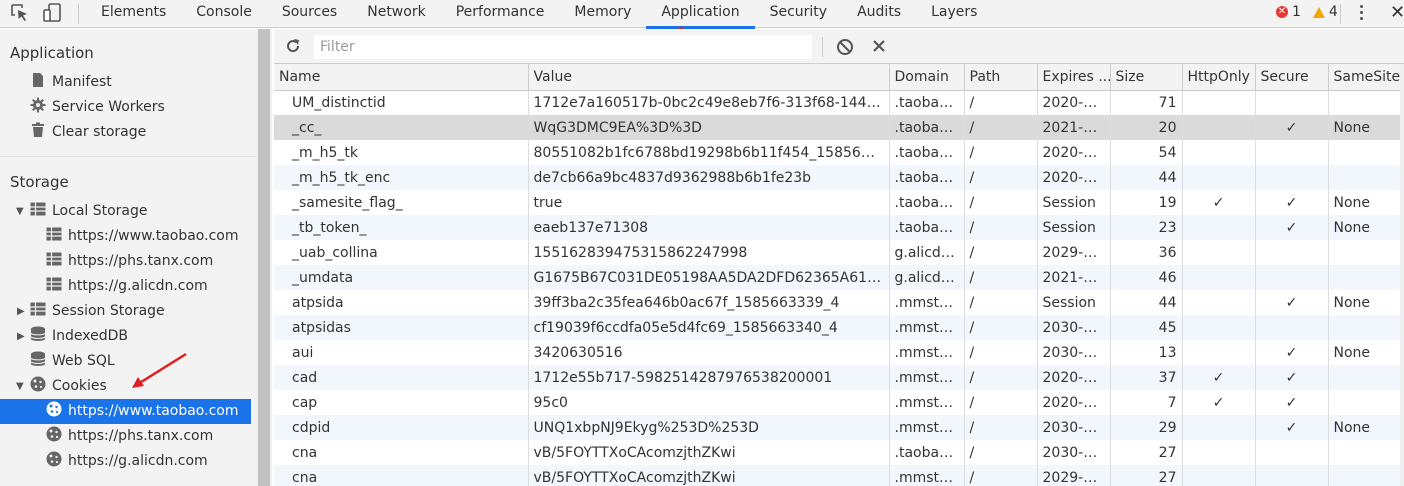 The height and width of the screenshot is (486, 1404). Describe the element at coordinates (88, 132) in the screenshot. I see `sidebar-item-clear-storage: Clear storage` at that location.